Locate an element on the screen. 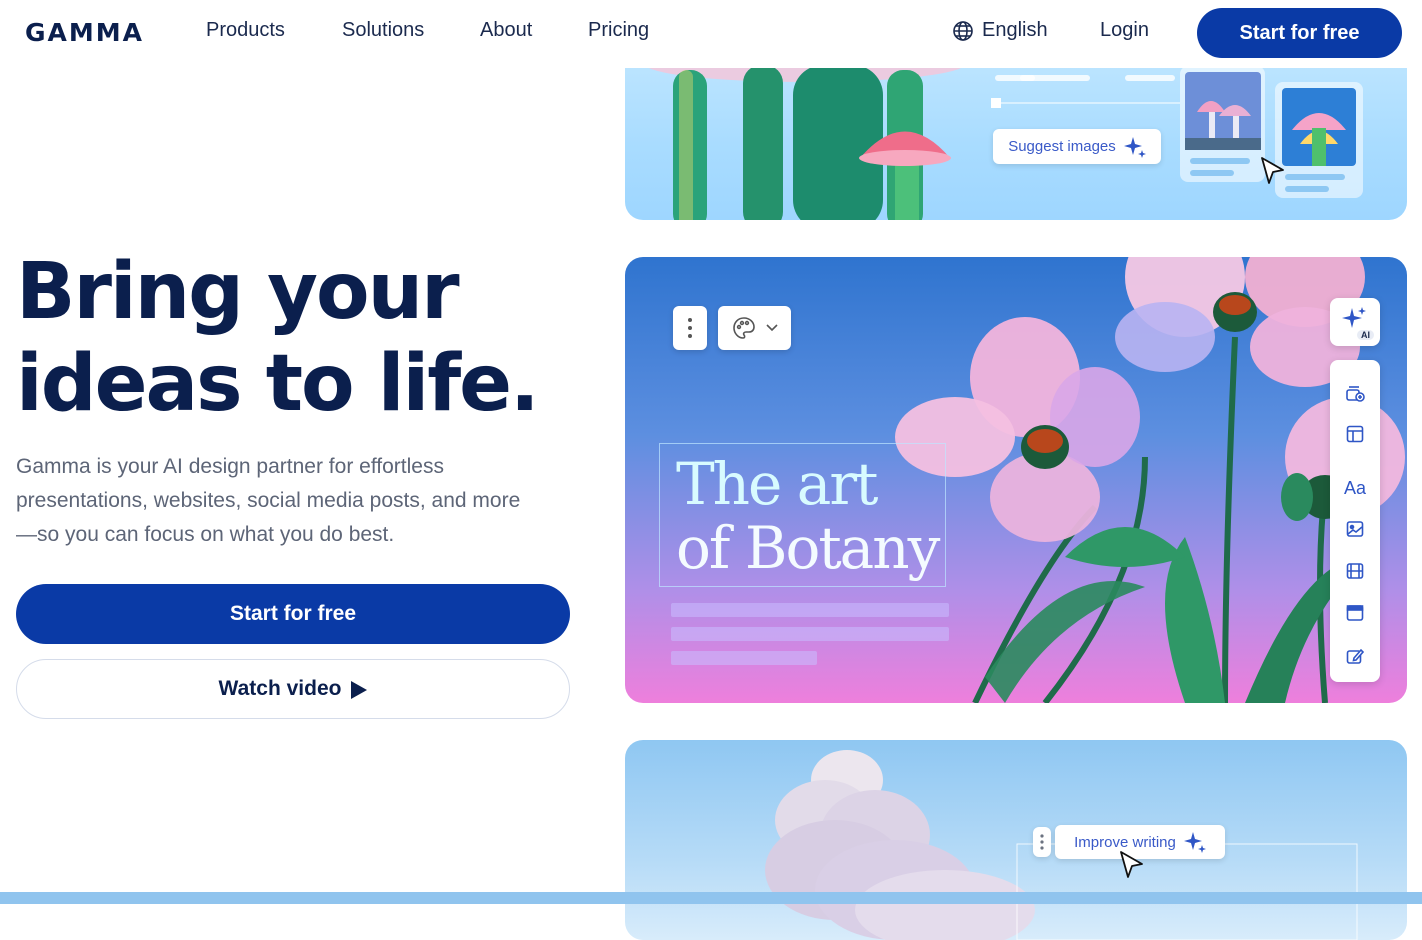 The width and height of the screenshot is (1422, 940). suggest-images-chip: Suggest images is located at coordinates (1077, 146).